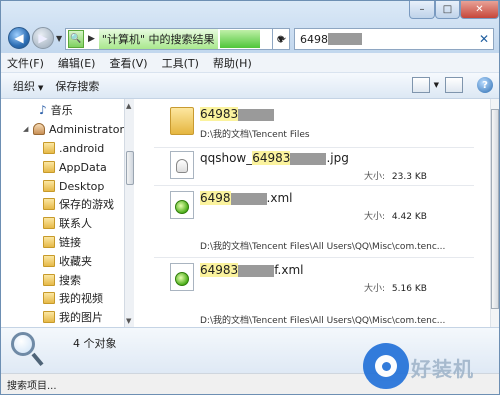 The image size is (500, 395). What do you see at coordinates (454, 85) in the screenshot?
I see `preview-pane-icon` at bounding box center [454, 85].